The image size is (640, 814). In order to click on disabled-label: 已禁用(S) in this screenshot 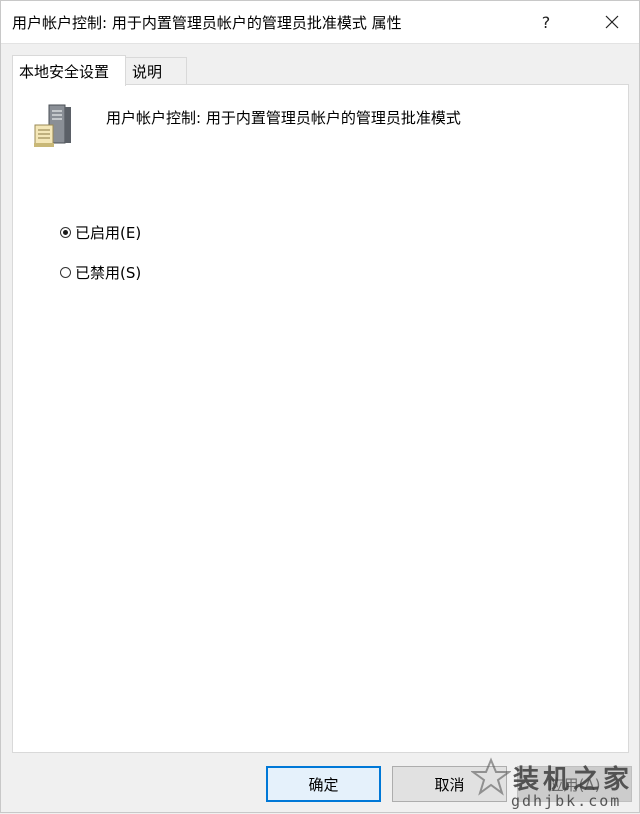, I will do `click(108, 272)`.